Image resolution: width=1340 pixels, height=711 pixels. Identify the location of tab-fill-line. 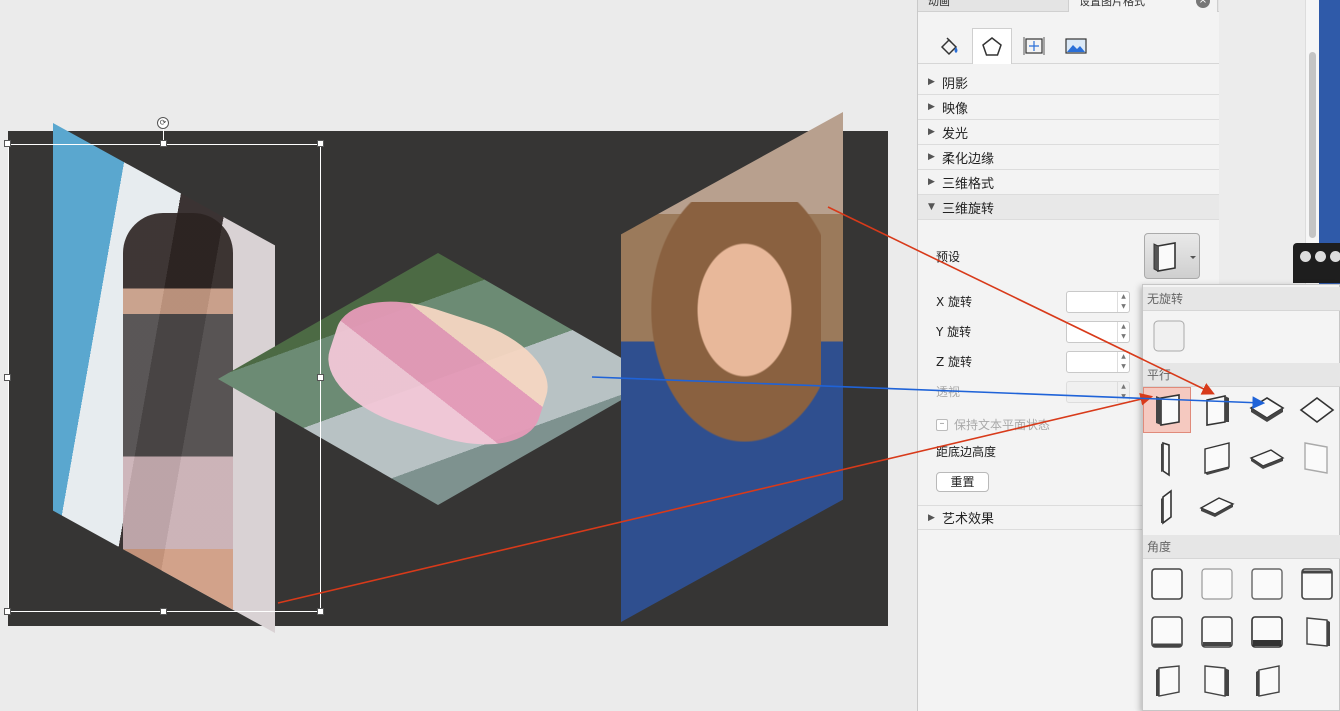
(950, 46).